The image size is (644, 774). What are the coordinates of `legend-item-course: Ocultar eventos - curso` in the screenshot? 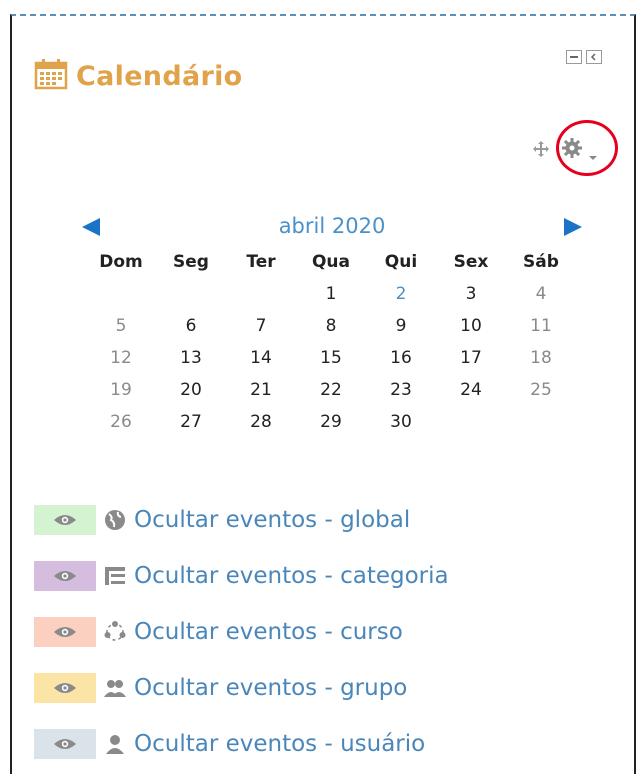 It's located at (241, 632).